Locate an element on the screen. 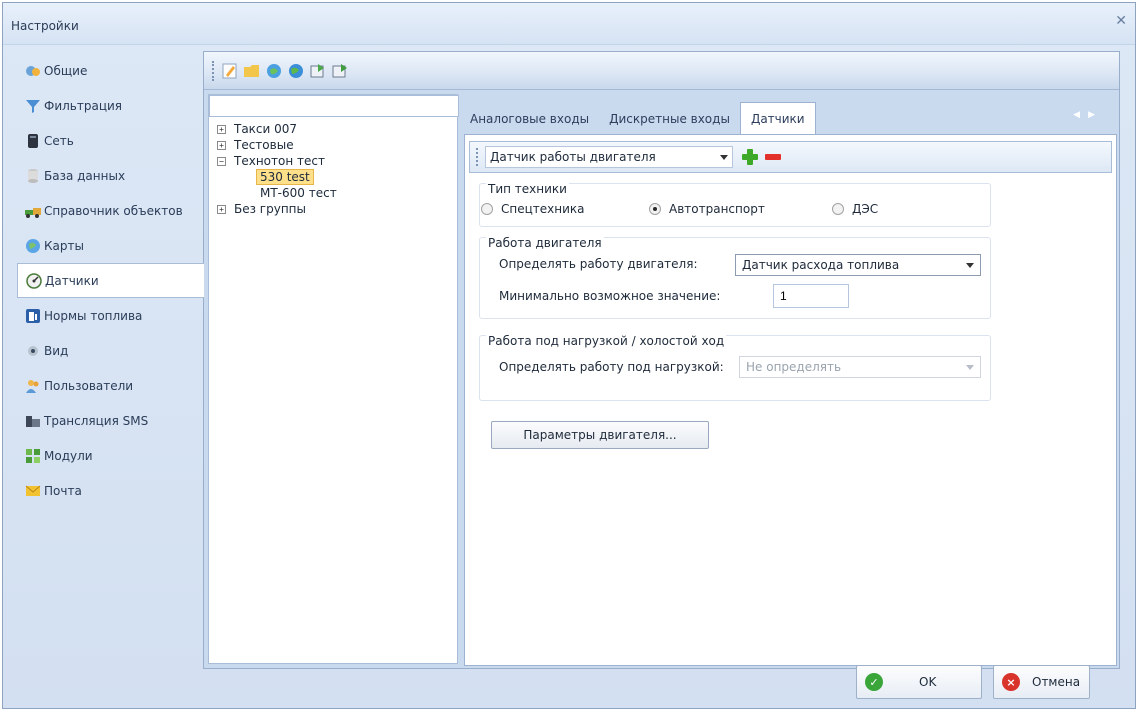  filter-icon is located at coordinates (33, 106).